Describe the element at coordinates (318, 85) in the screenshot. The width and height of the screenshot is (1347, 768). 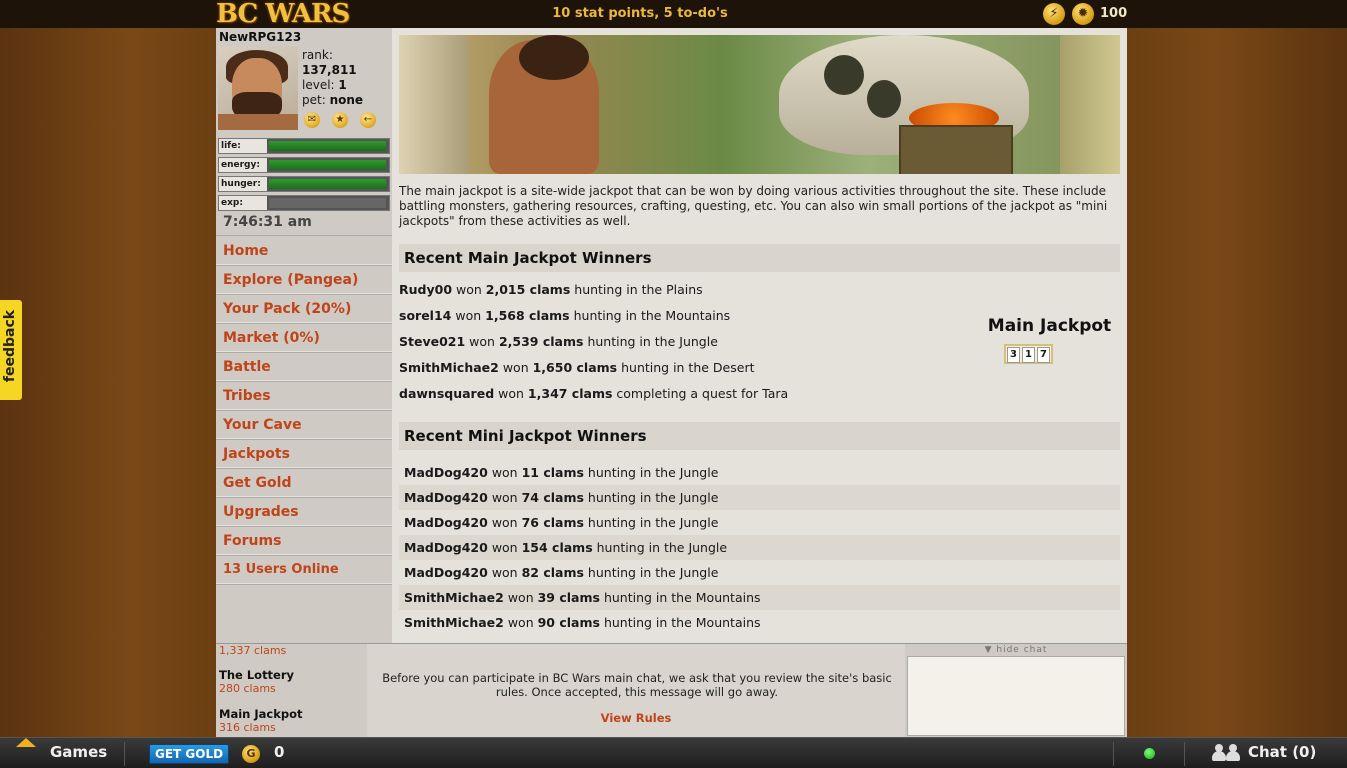
I see `level-label: level:` at that location.